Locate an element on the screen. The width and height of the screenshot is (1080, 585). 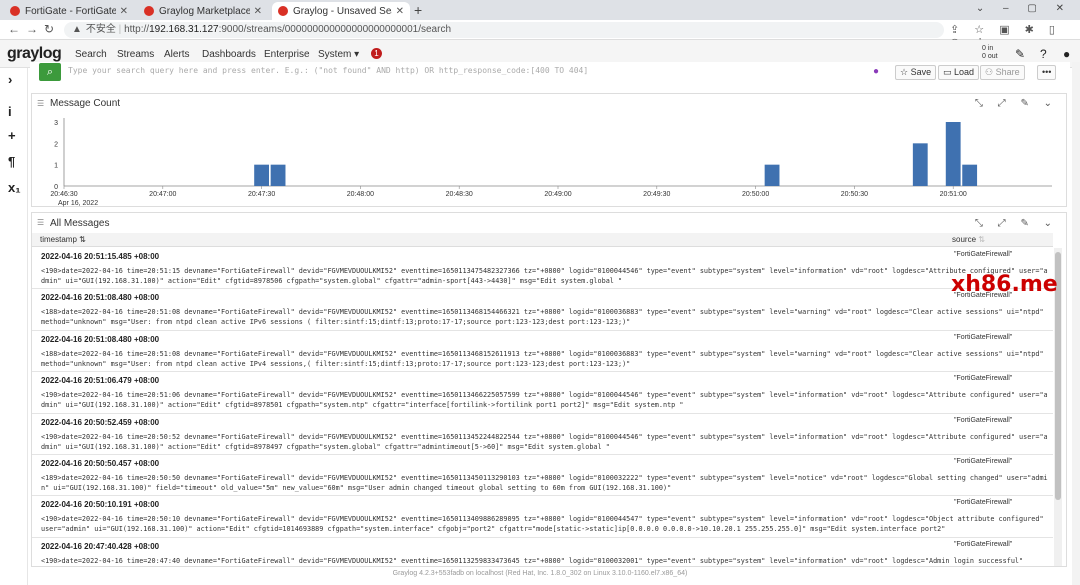
edit-icon: ✎ is located at coordinates (1020, 54).